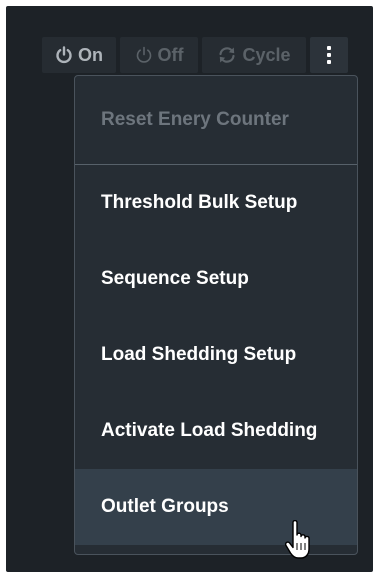  What do you see at coordinates (266, 54) in the screenshot?
I see `power-cycle-label: Cycle` at bounding box center [266, 54].